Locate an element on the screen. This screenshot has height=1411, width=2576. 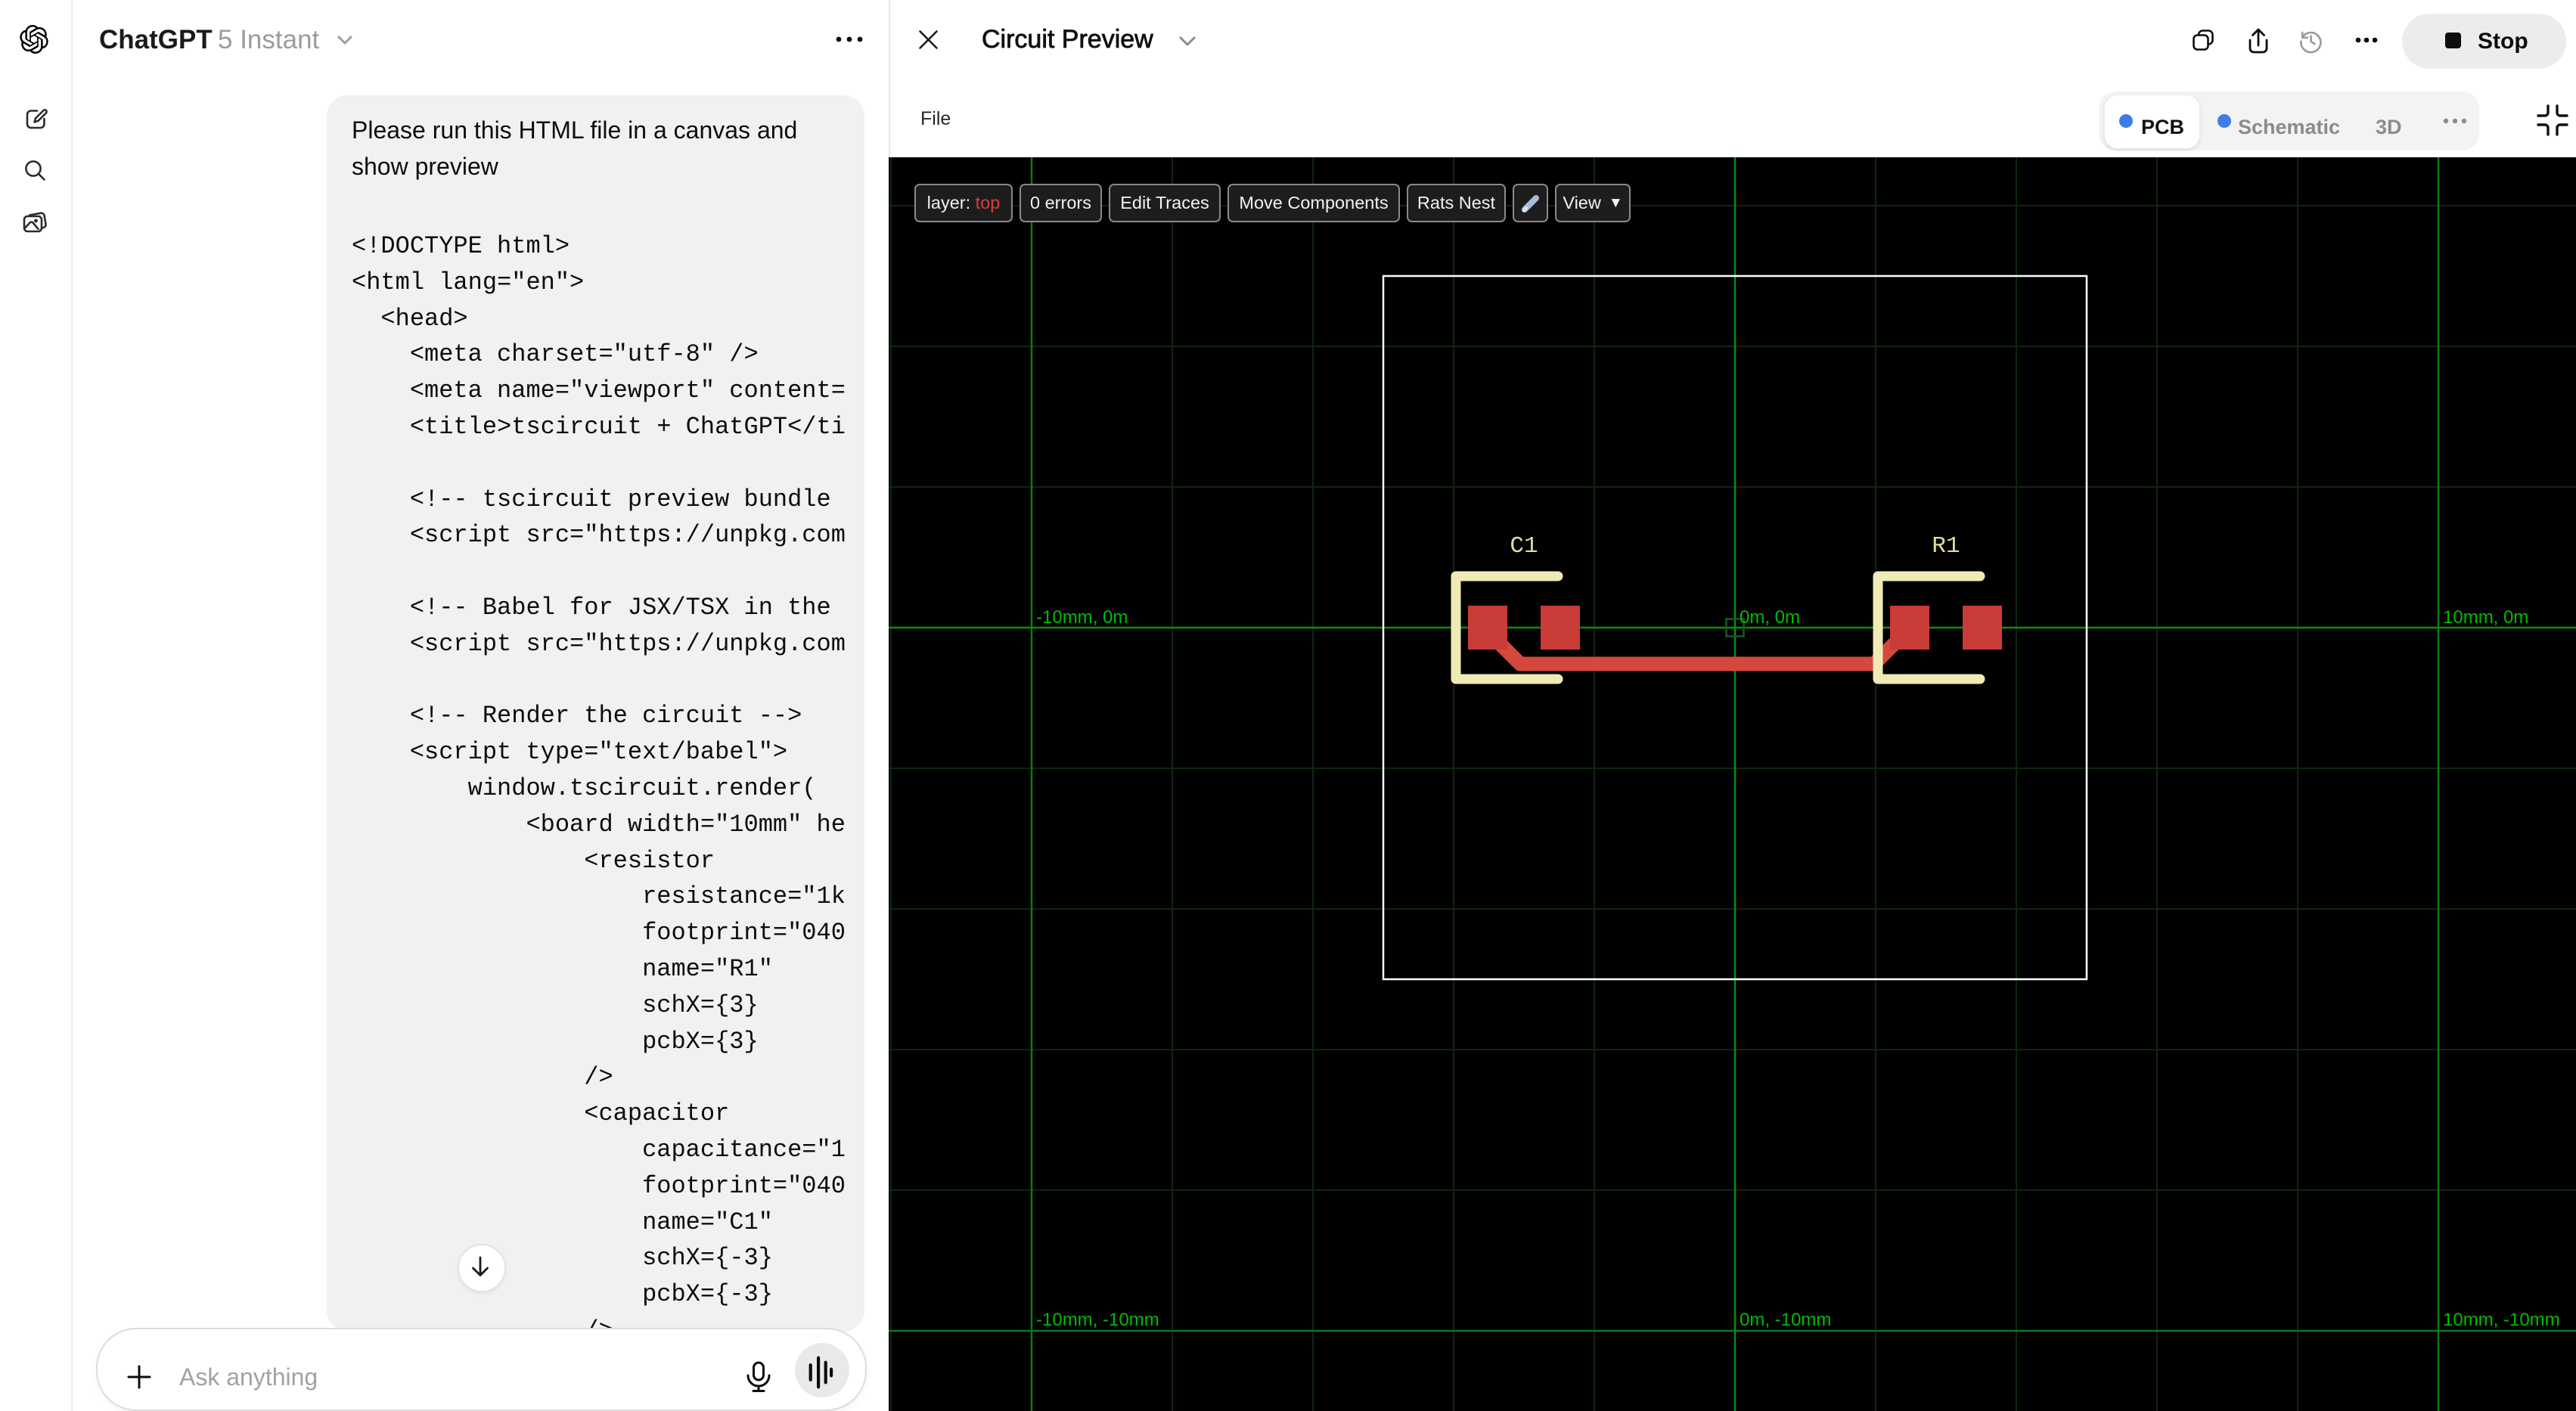
svg-text: -10mm, -10mm is located at coordinates (1097, 1320).